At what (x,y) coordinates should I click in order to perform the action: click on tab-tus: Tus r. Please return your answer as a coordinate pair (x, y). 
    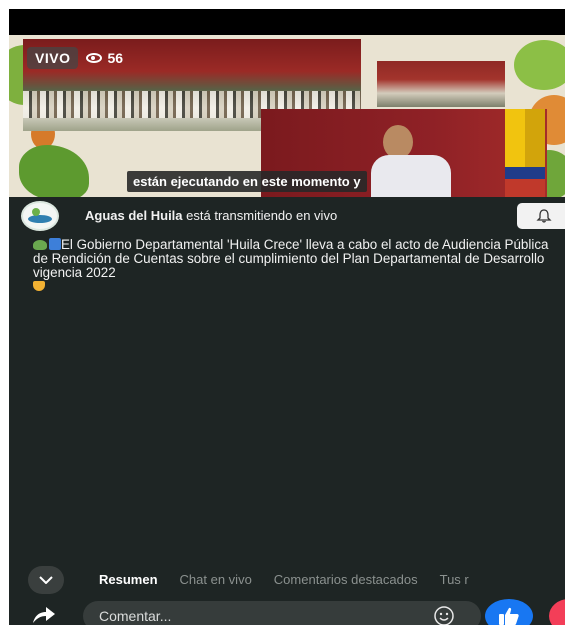
    Looking at the image, I should click on (454, 579).